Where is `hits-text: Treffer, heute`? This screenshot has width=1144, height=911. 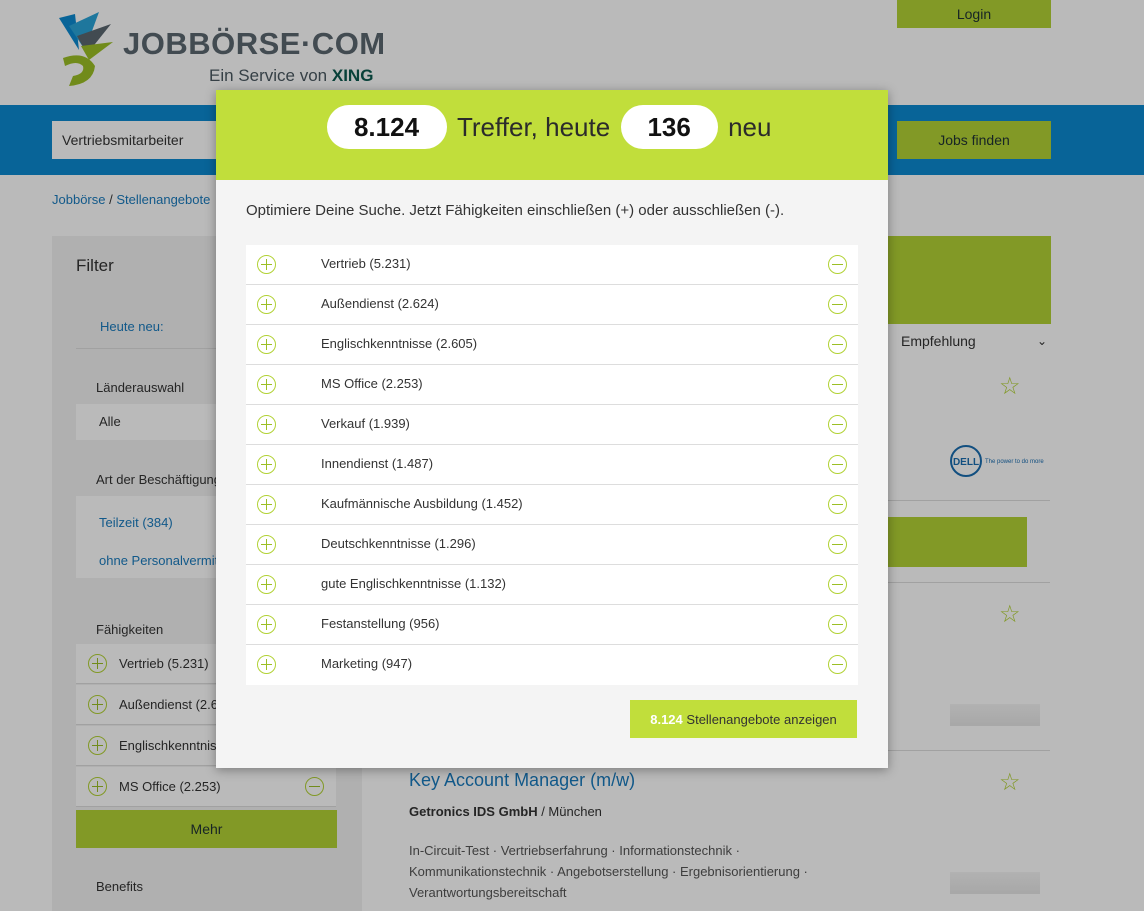
hits-text: Treffer, heute is located at coordinates (533, 126).